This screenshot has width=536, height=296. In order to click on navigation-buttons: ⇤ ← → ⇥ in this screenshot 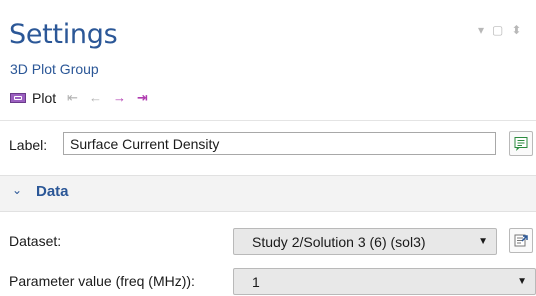, I will do `click(107, 98)`.